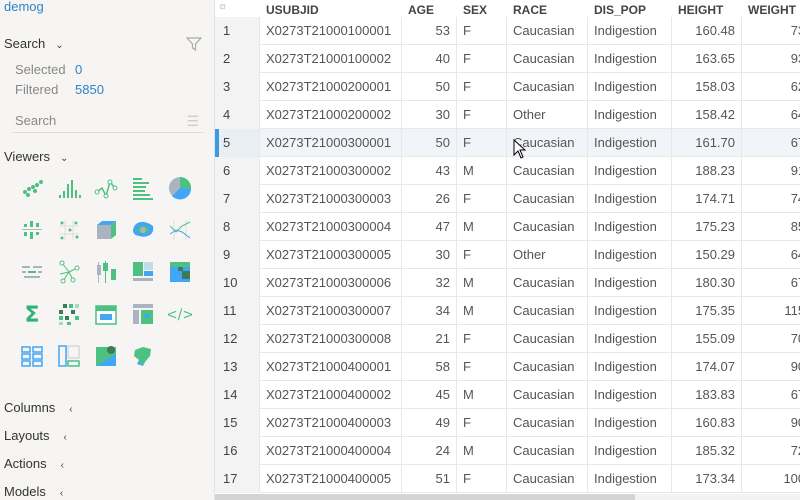 This screenshot has height=500, width=800. What do you see at coordinates (707, 115) in the screenshot?
I see `cell-height: 158.42` at bounding box center [707, 115].